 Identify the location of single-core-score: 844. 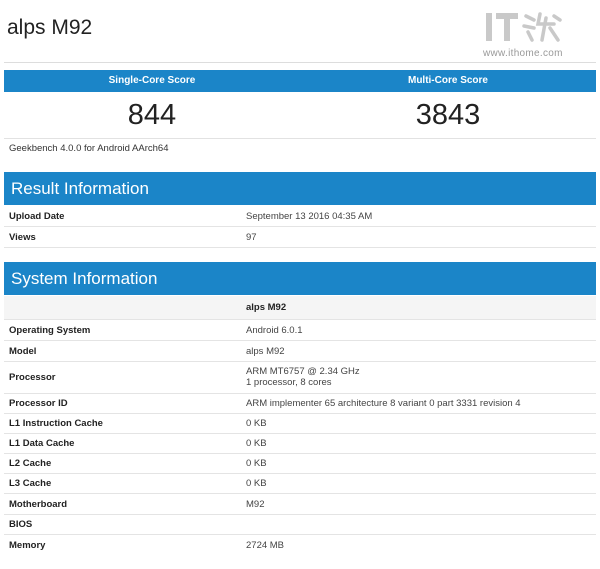
(152, 115).